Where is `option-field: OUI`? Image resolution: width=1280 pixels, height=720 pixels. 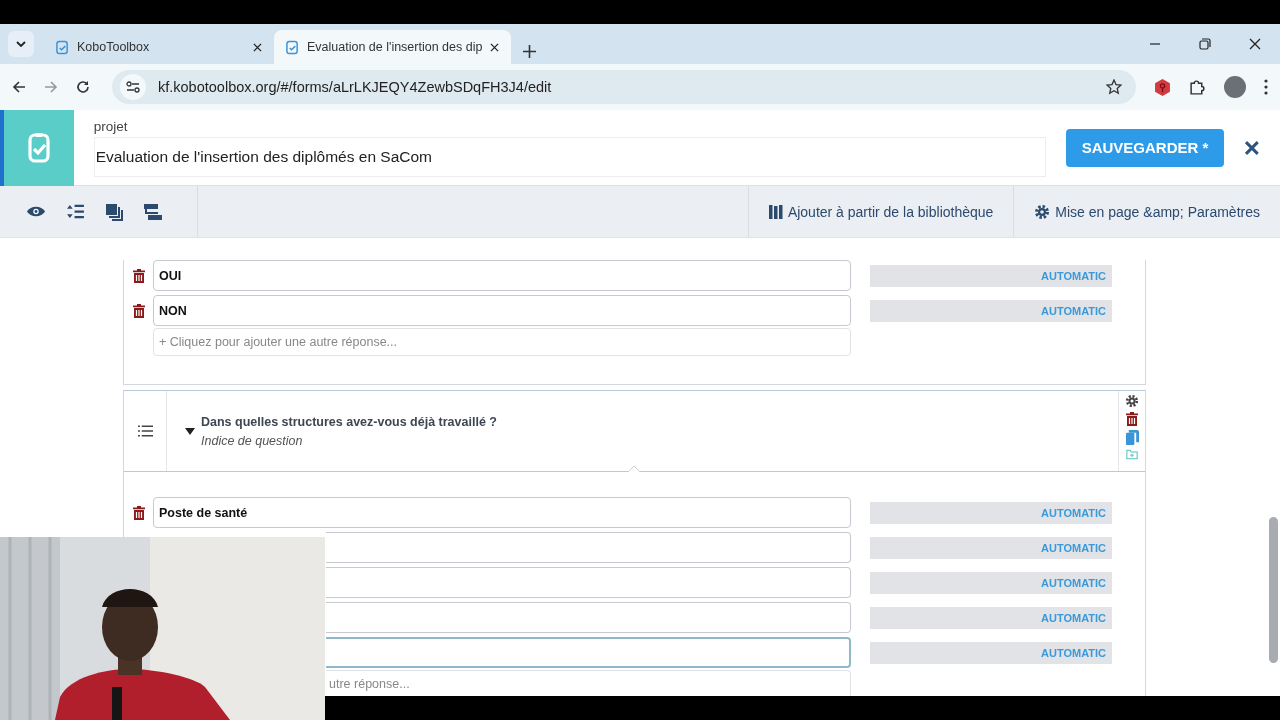 option-field: OUI is located at coordinates (502, 275).